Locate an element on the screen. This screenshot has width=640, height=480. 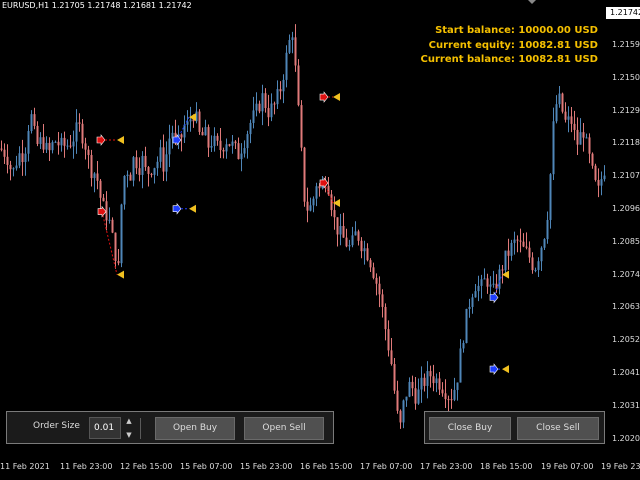
order-size-input: 0.01 is located at coordinates (105, 428).